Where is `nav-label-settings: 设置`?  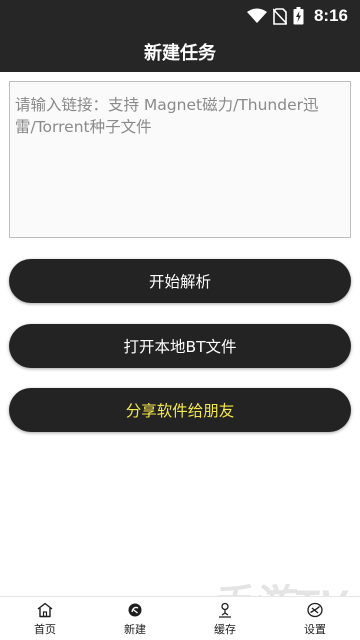
nav-label-settings: 设置 is located at coordinates (315, 629).